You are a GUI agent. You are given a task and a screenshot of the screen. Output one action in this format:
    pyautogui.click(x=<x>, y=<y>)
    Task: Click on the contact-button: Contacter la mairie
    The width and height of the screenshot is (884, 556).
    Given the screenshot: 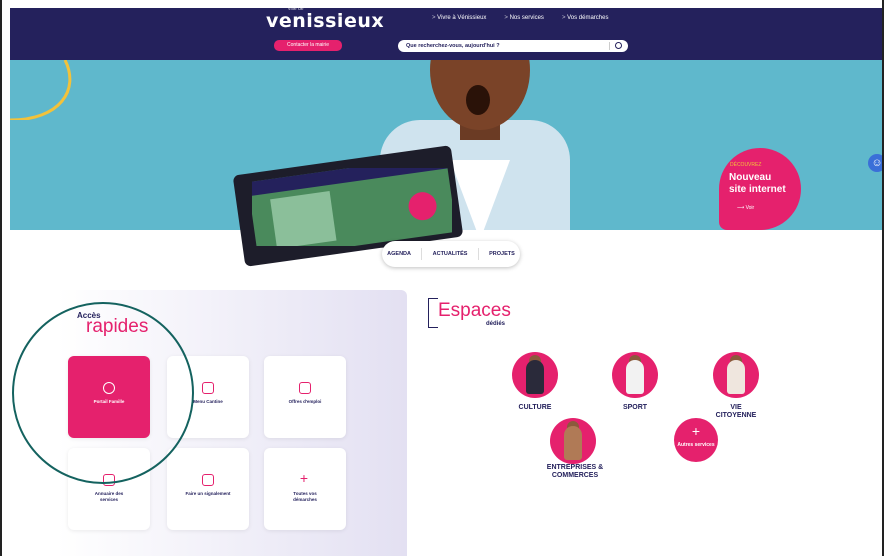 What is the action you would take?
    pyautogui.click(x=308, y=45)
    